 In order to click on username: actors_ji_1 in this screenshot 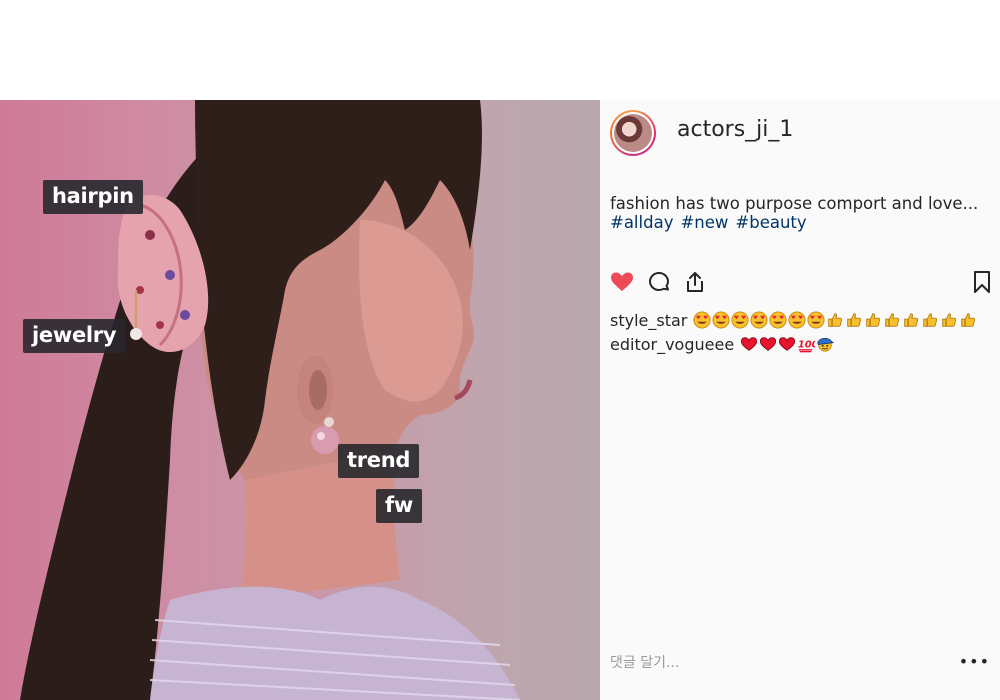, I will do `click(735, 129)`.